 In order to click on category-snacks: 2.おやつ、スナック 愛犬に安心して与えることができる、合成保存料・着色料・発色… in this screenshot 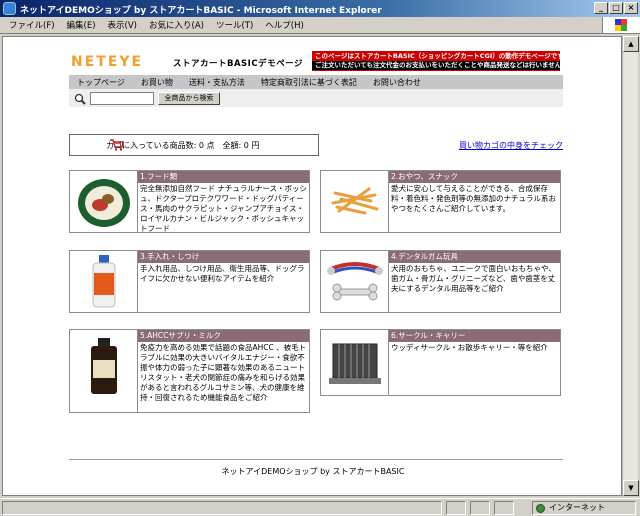, I will do `click(440, 201)`.